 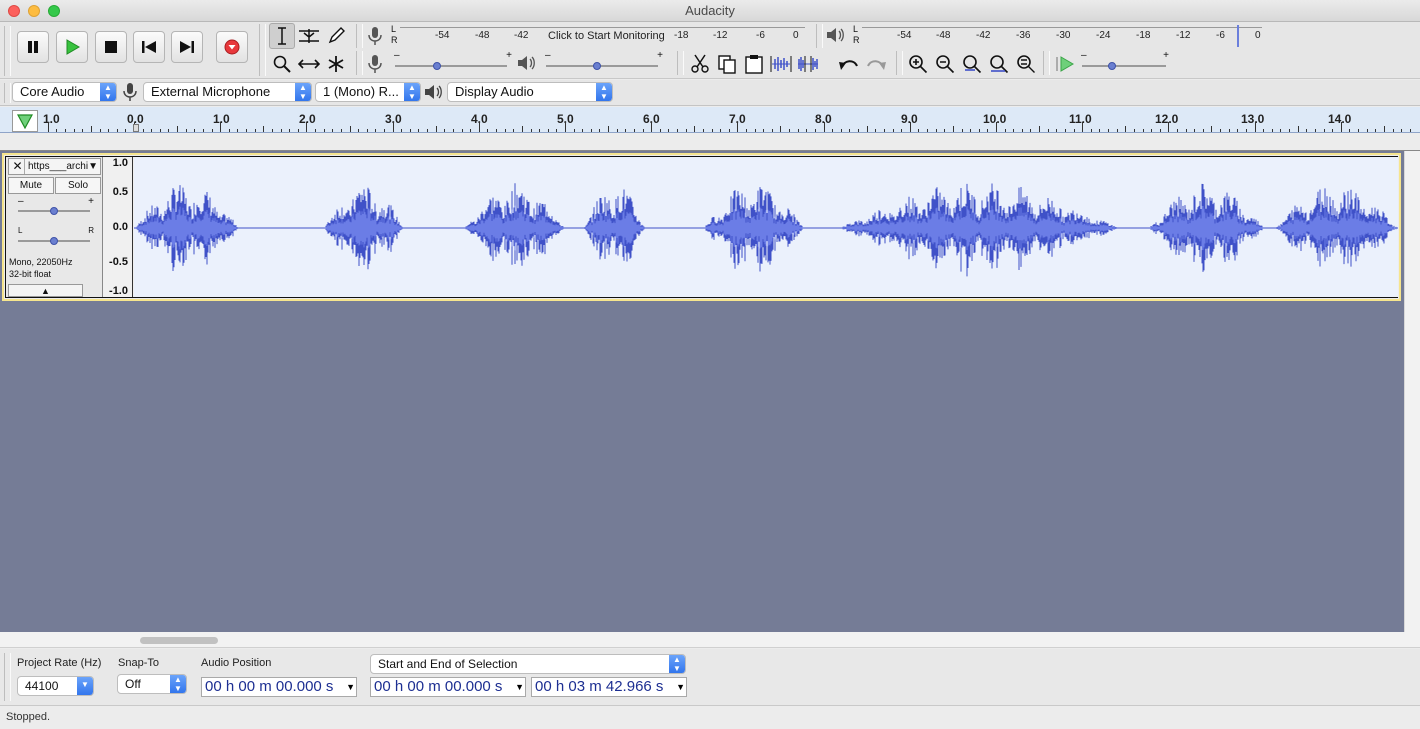 I want to click on zoom-window-button, so click(x=54, y=11).